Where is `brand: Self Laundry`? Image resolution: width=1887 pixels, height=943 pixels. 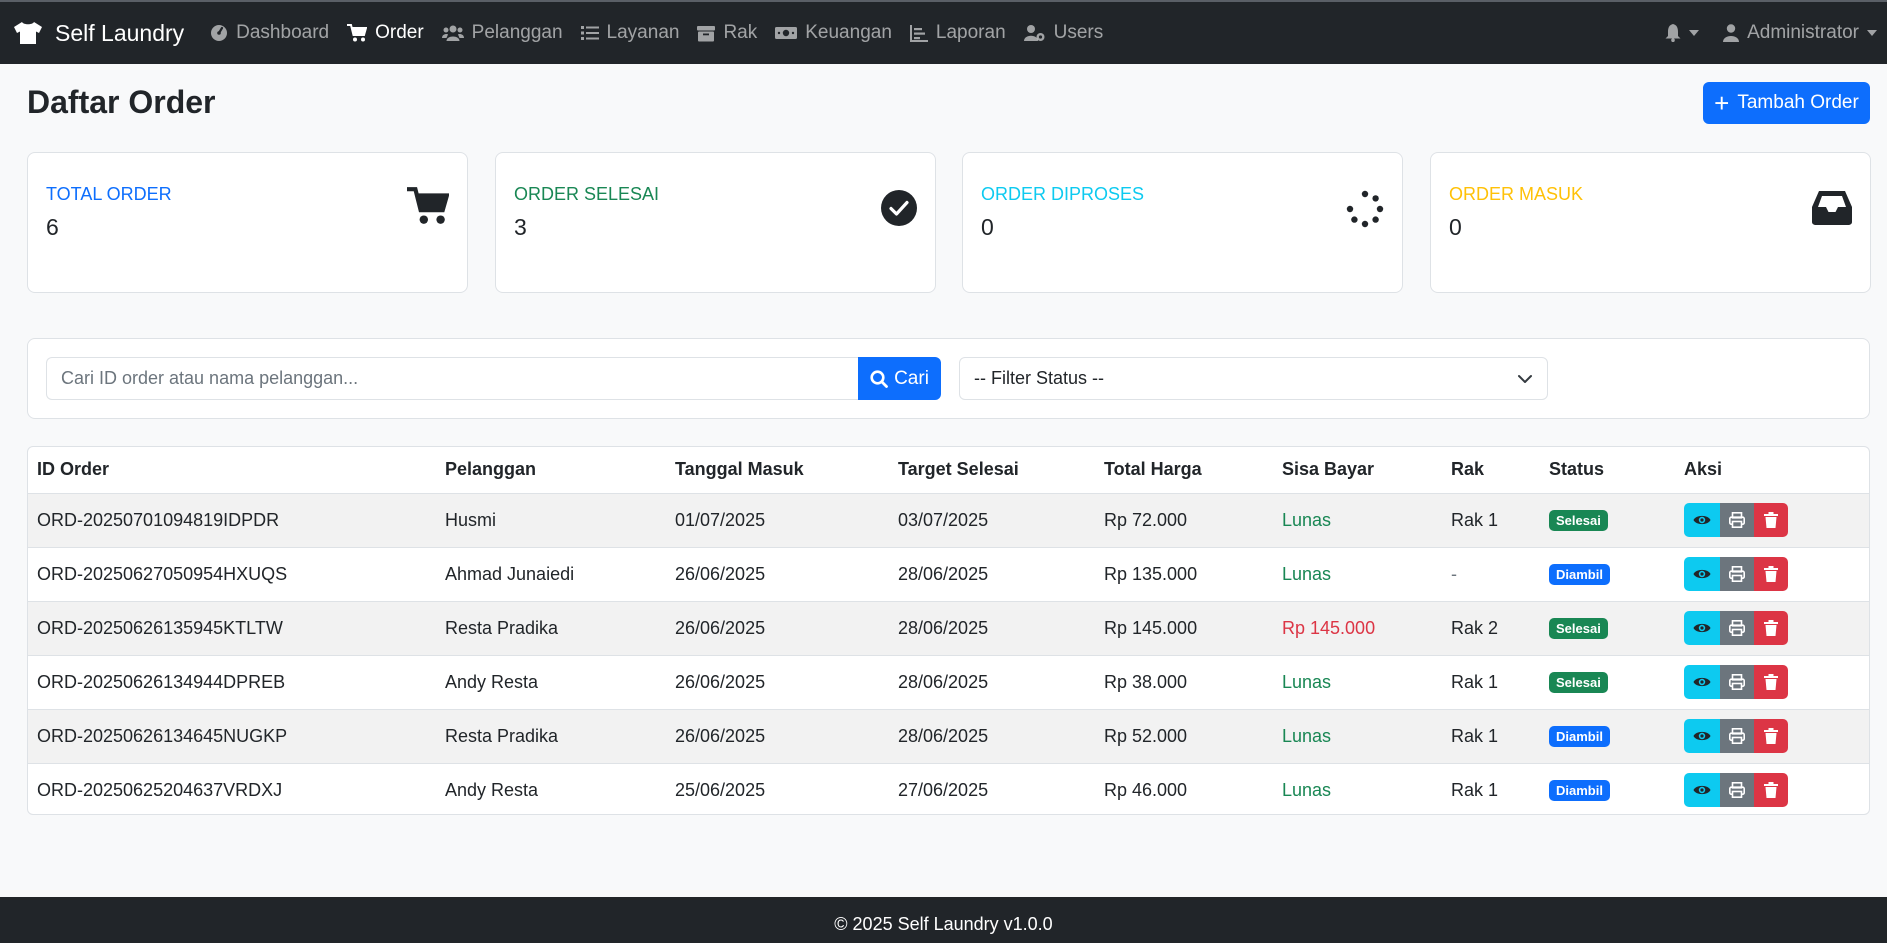 brand: Self Laundry is located at coordinates (98, 33).